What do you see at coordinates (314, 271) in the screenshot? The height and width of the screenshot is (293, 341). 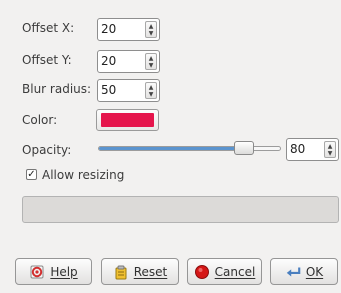 I see `ok-button-label: OK` at bounding box center [314, 271].